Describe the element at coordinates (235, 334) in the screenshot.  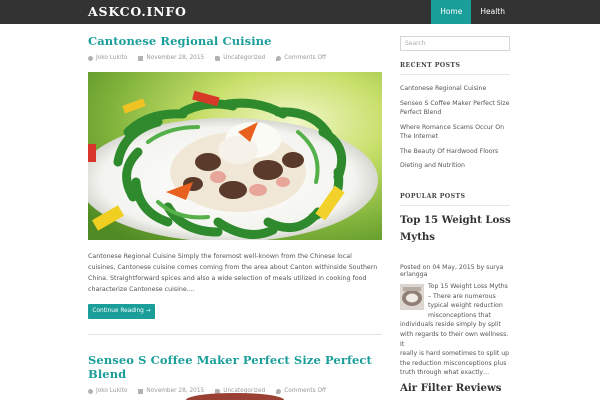
I see `post-divider` at that location.